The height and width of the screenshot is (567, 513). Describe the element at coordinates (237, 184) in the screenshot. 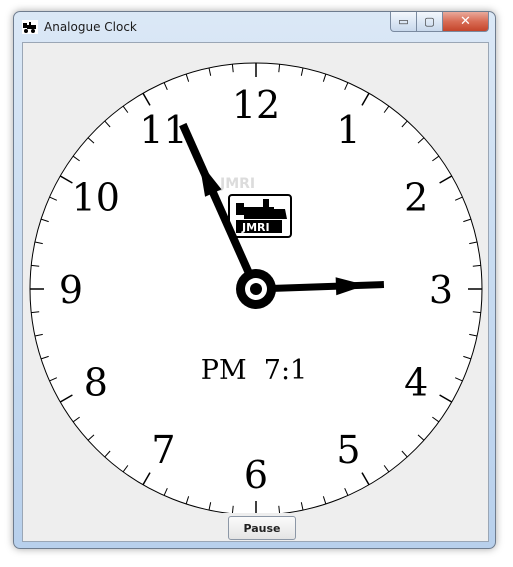

I see `watermark-text: JMRI` at that location.